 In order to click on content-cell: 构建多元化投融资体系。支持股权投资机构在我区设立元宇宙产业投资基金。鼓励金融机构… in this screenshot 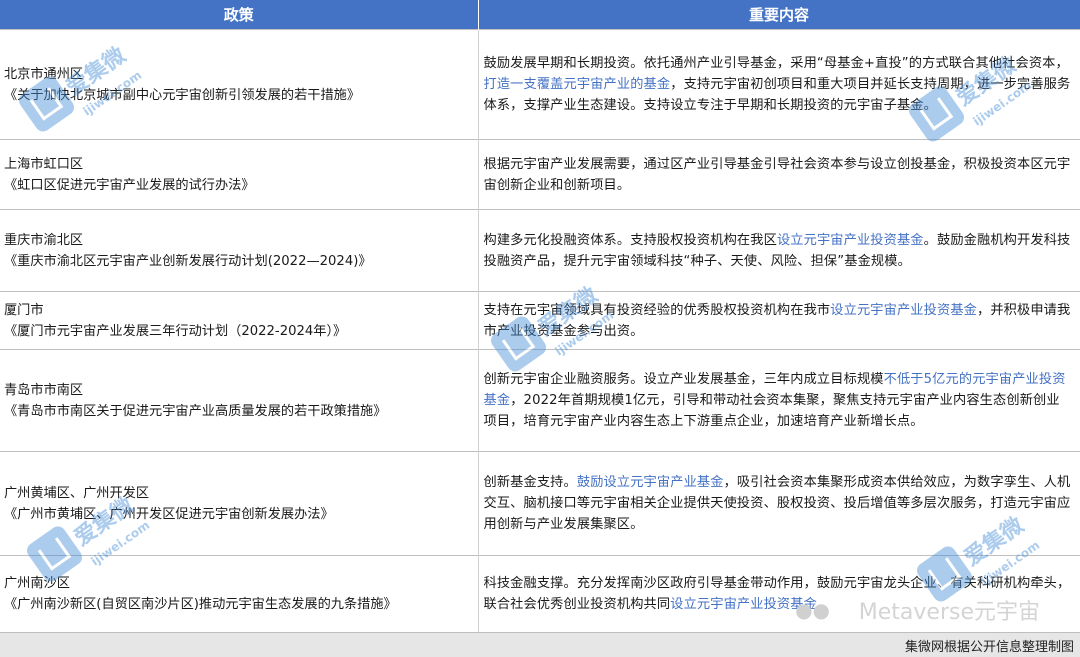, I will do `click(779, 250)`.